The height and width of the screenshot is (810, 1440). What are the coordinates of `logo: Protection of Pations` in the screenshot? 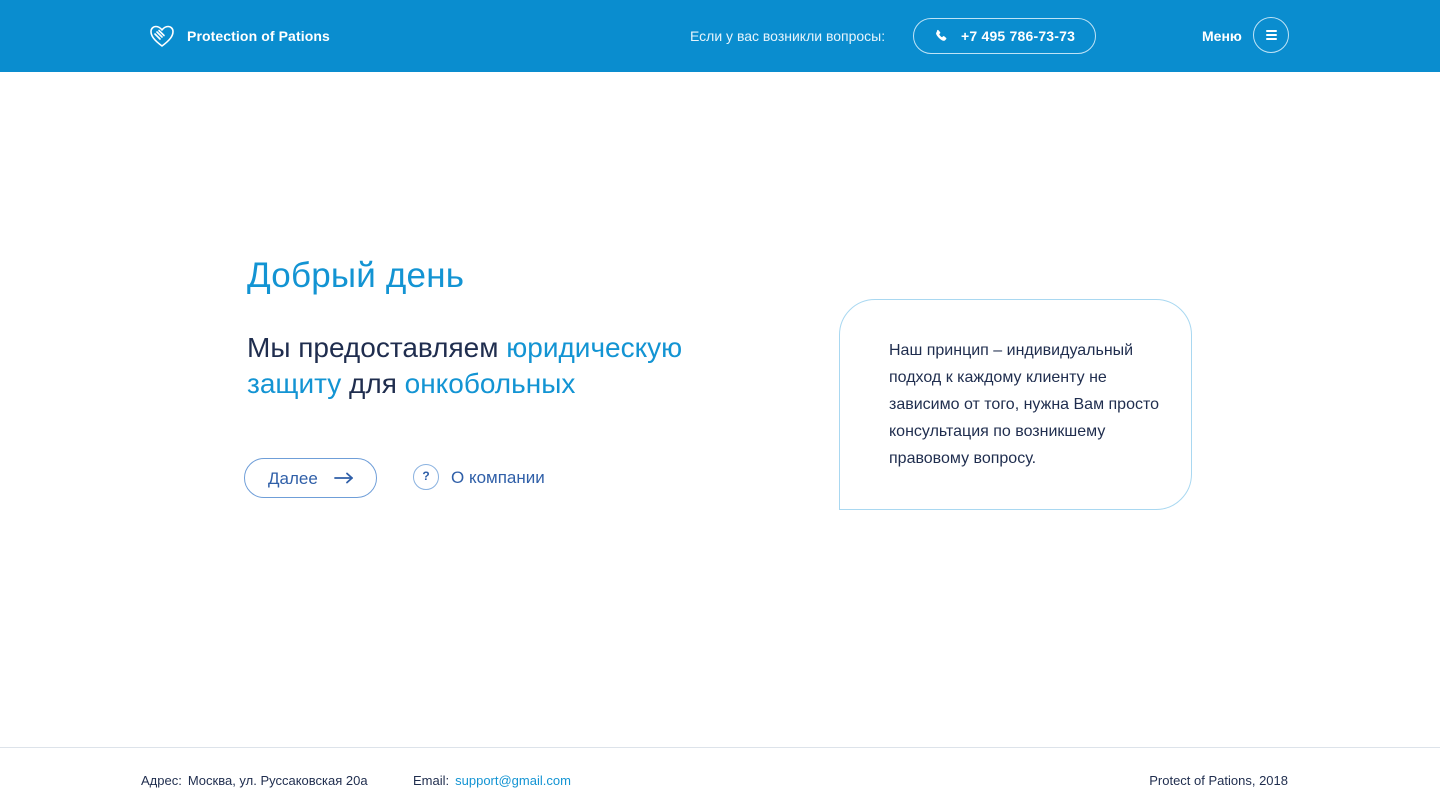 It's located at (239, 36).